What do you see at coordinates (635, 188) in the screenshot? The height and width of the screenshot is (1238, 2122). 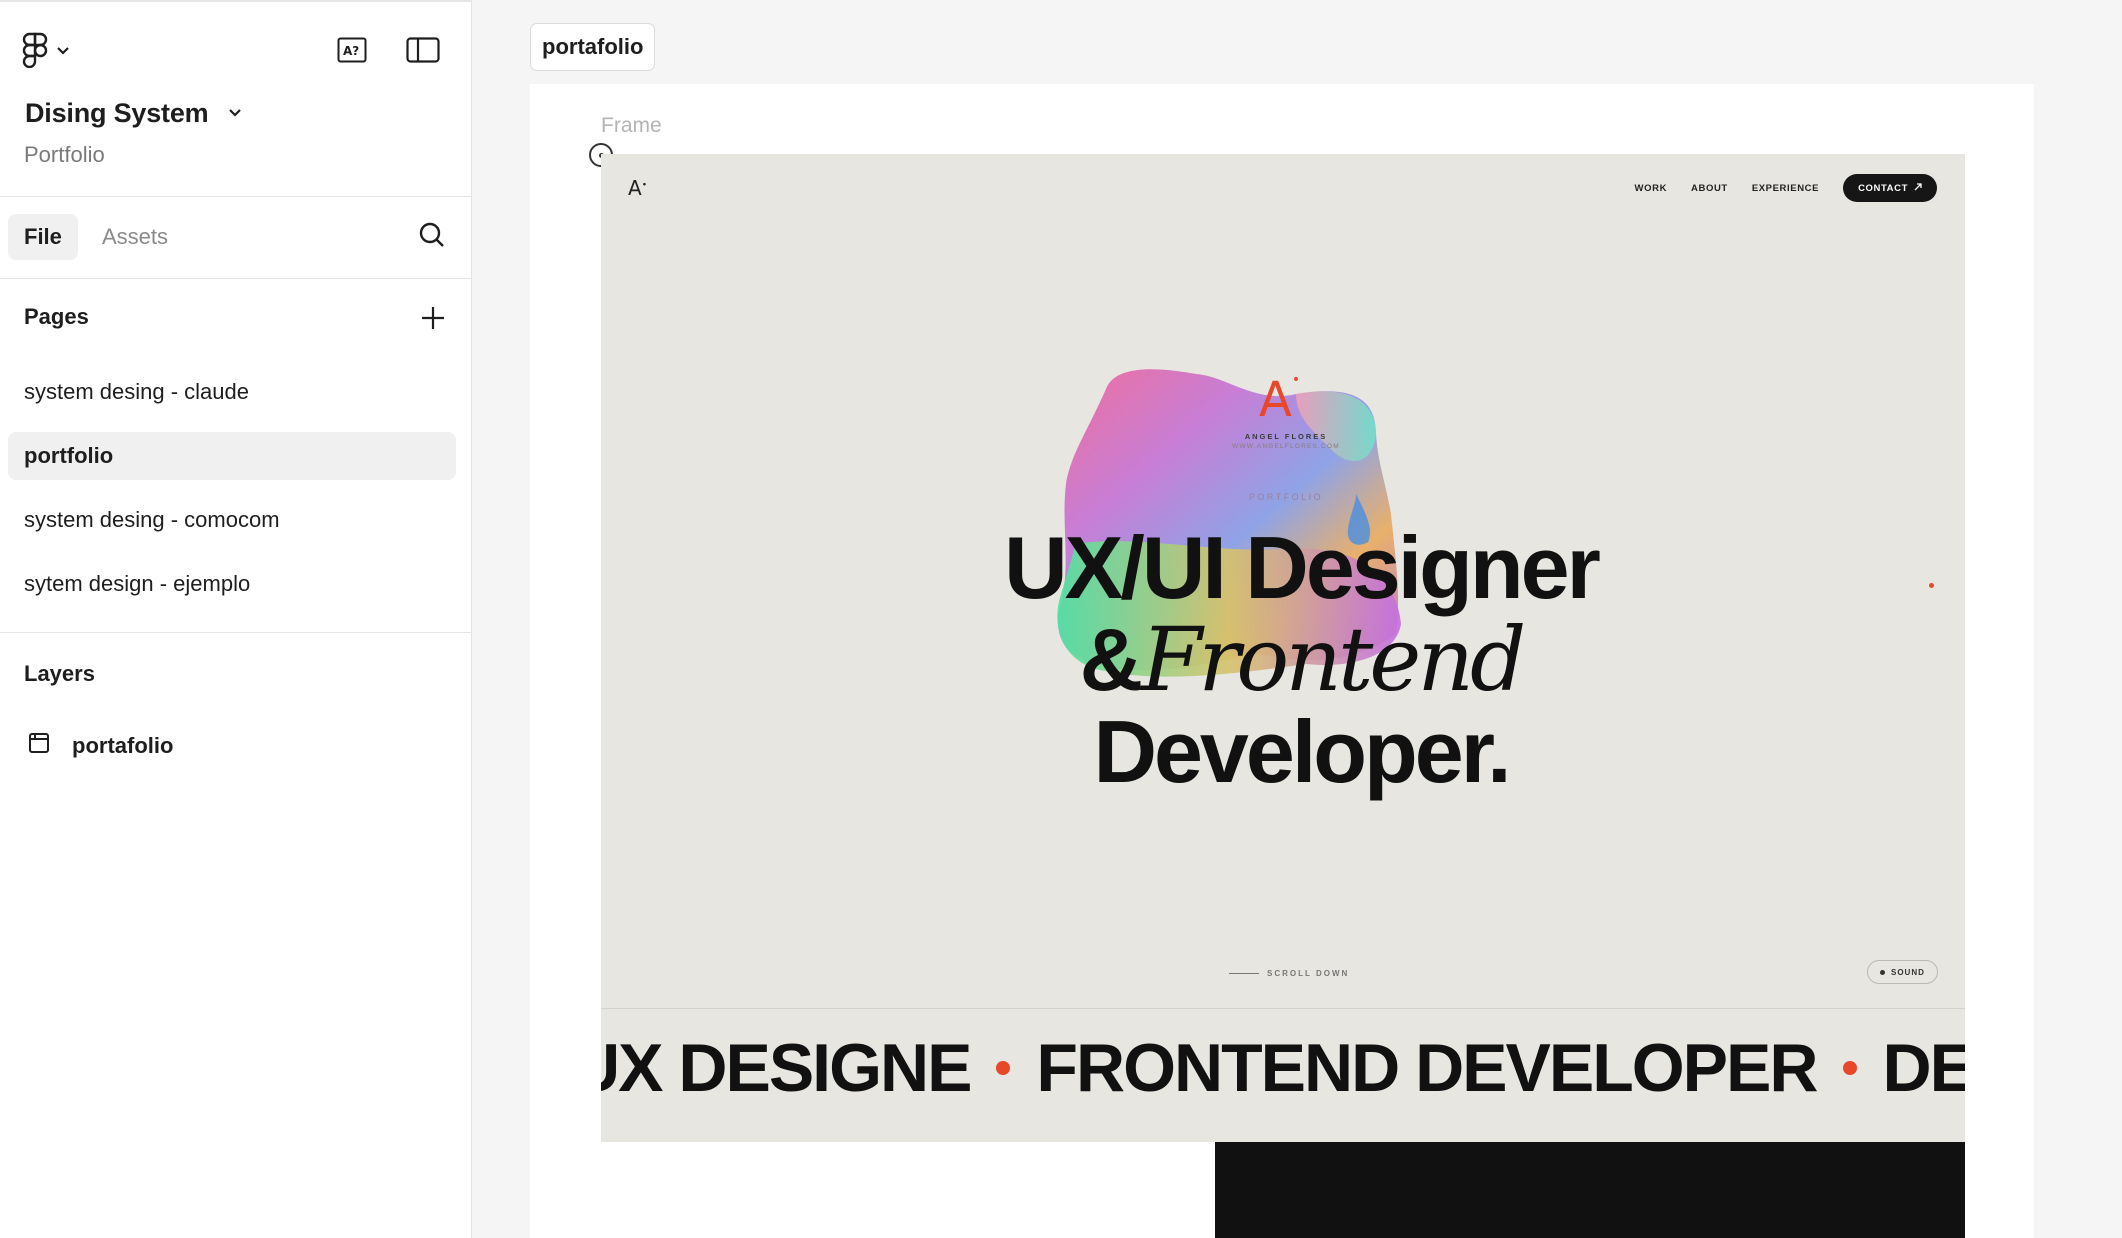 I see `logo-letter: A` at bounding box center [635, 188].